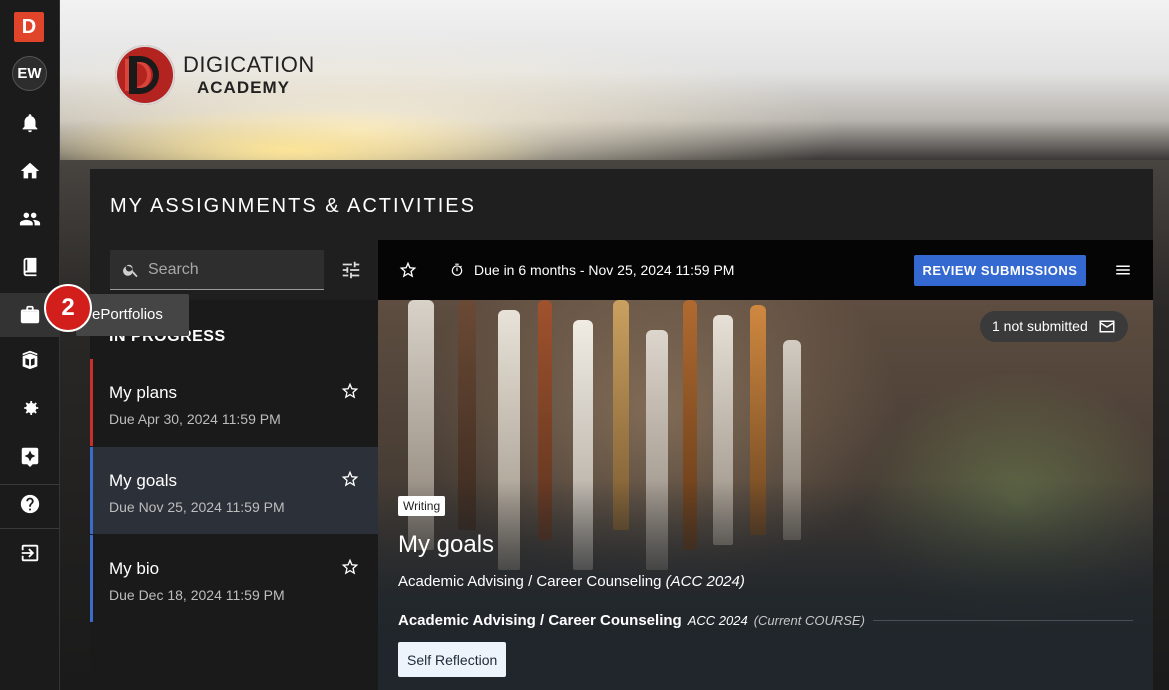 The width and height of the screenshot is (1169, 690). What do you see at coordinates (228, 269) in the screenshot?
I see `search-input` at bounding box center [228, 269].